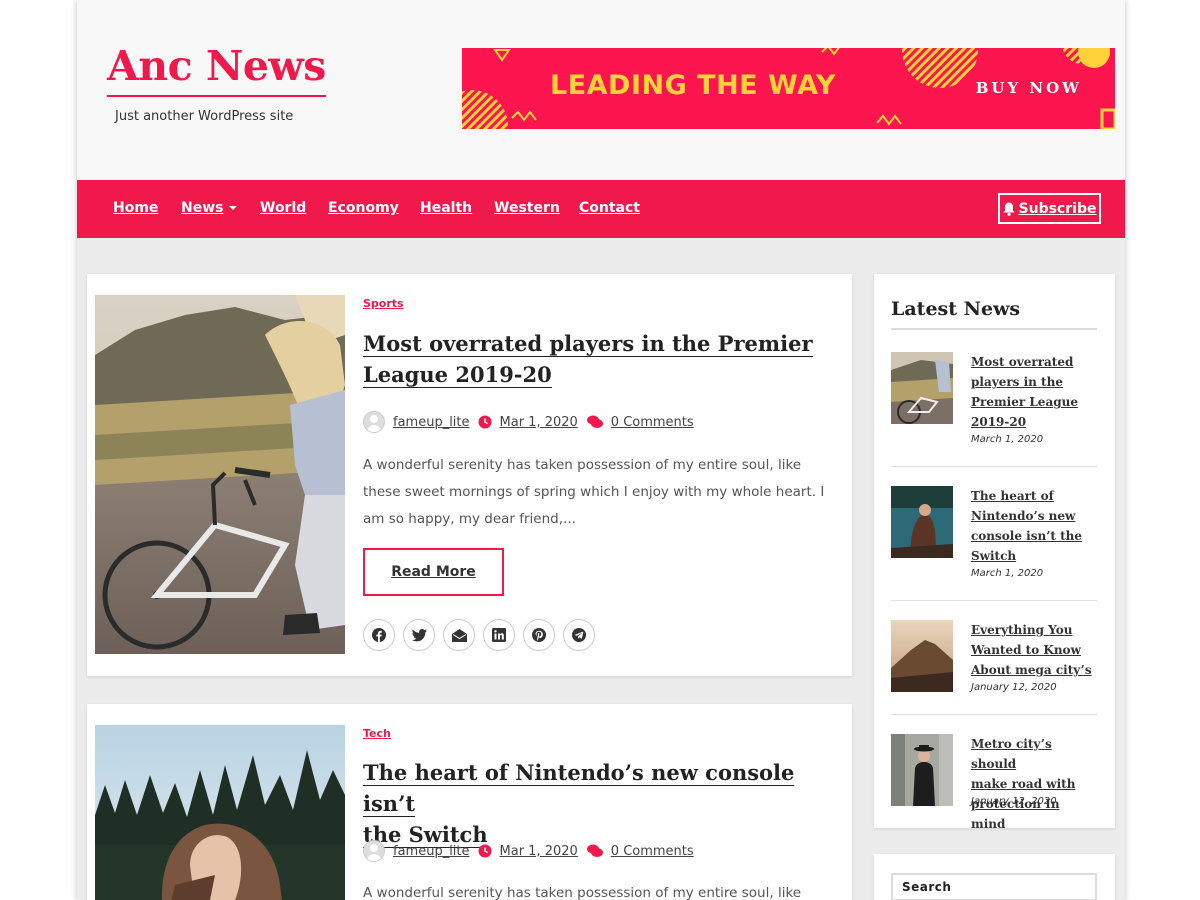 The width and height of the screenshot is (1200, 900). Describe the element at coordinates (363, 208) in the screenshot. I see `nav-item-economy: Economy` at that location.